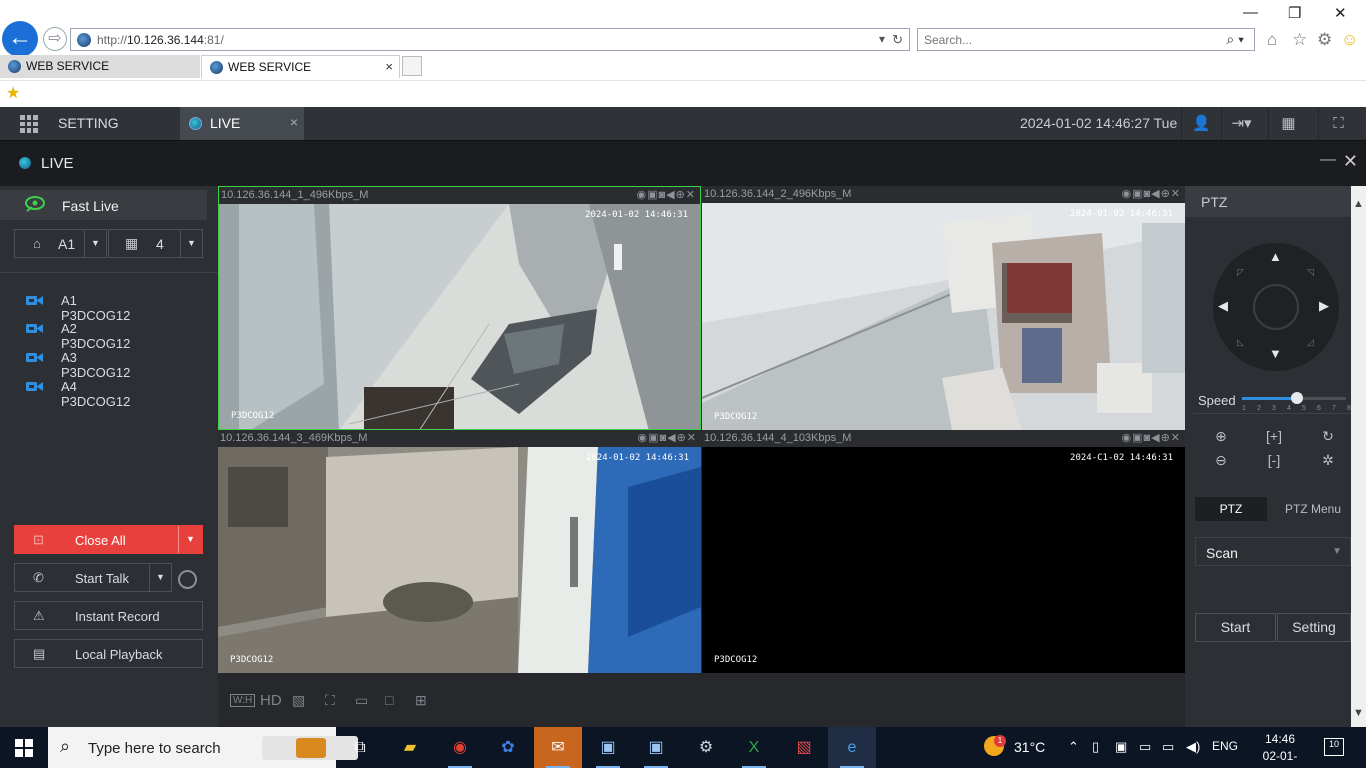 The height and width of the screenshot is (768, 1366). Describe the element at coordinates (1314, 627) in the screenshot. I see `ptz-setting-button: Setting` at that location.